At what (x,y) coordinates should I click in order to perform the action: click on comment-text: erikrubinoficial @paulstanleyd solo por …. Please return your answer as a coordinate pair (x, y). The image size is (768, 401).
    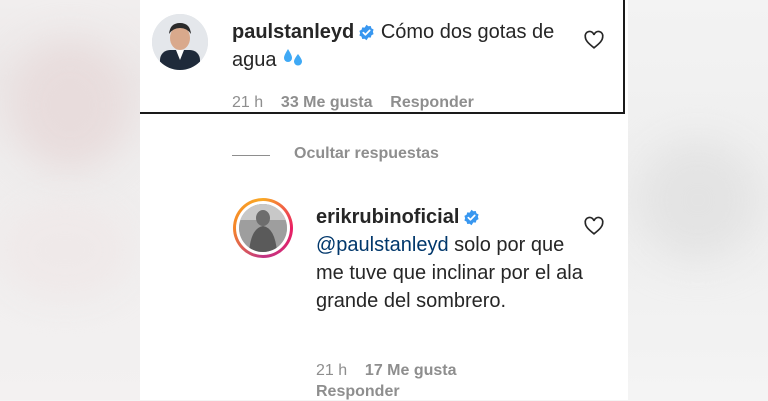
    Looking at the image, I should click on (456, 259).